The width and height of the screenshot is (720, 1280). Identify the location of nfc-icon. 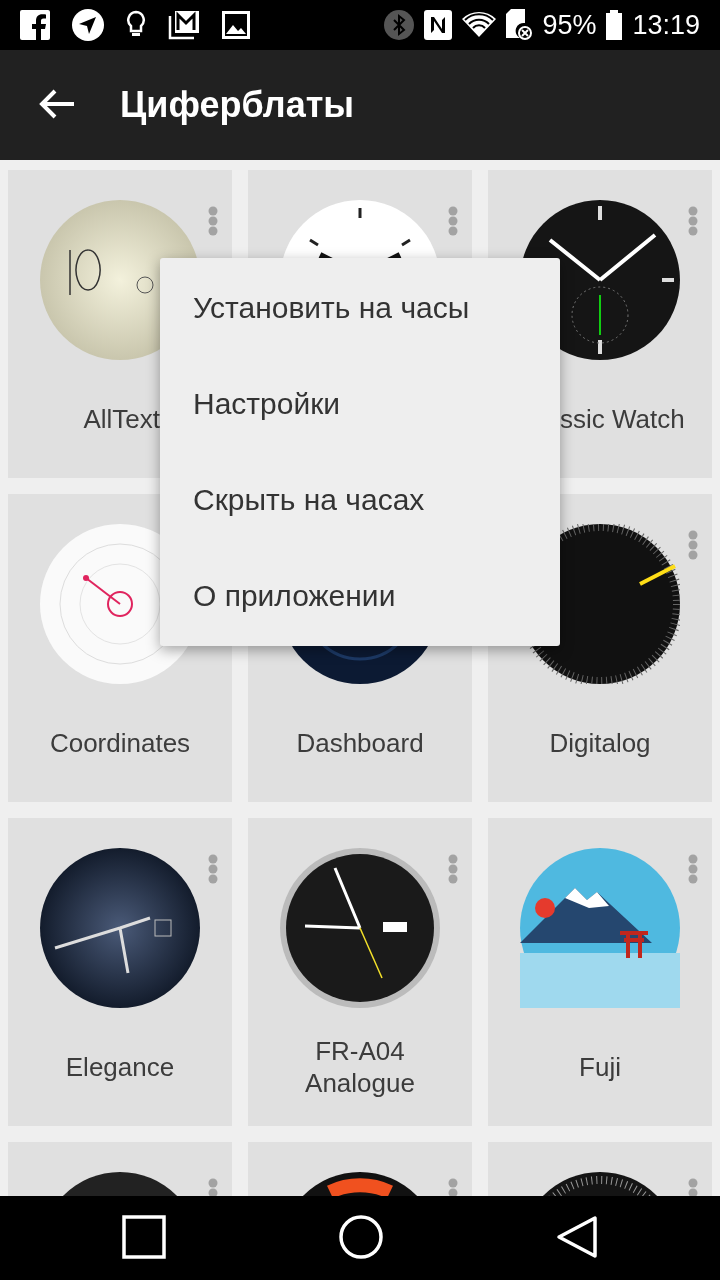
(438, 25).